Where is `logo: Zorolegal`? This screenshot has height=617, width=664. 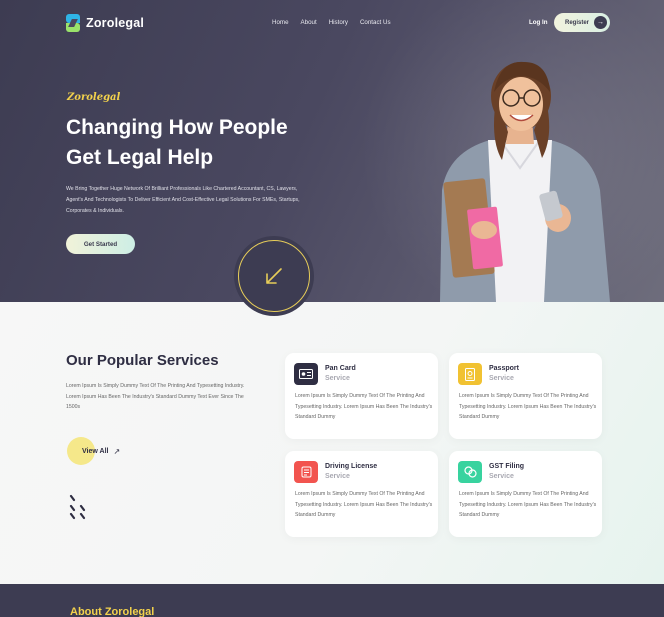
logo: Zorolegal is located at coordinates (105, 23).